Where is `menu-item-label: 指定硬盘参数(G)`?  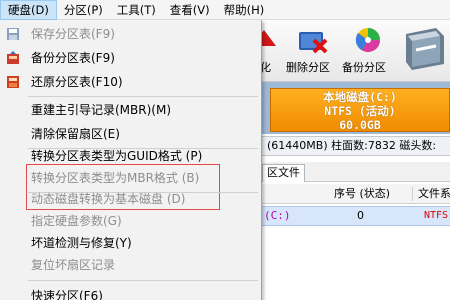 menu-item-label: 指定硬盘参数(G) is located at coordinates (76, 221).